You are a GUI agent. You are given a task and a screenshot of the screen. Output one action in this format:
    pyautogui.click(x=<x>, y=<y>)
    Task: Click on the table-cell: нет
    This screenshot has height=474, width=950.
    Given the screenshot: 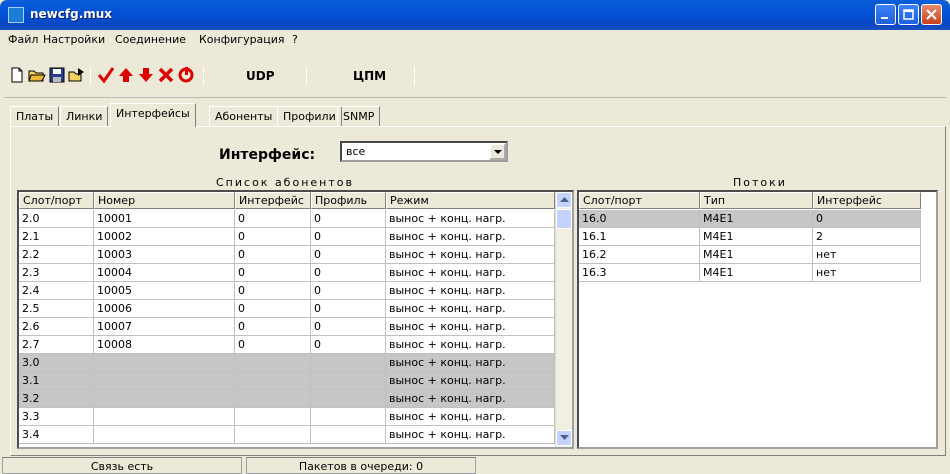 What is the action you would take?
    pyautogui.click(x=867, y=273)
    